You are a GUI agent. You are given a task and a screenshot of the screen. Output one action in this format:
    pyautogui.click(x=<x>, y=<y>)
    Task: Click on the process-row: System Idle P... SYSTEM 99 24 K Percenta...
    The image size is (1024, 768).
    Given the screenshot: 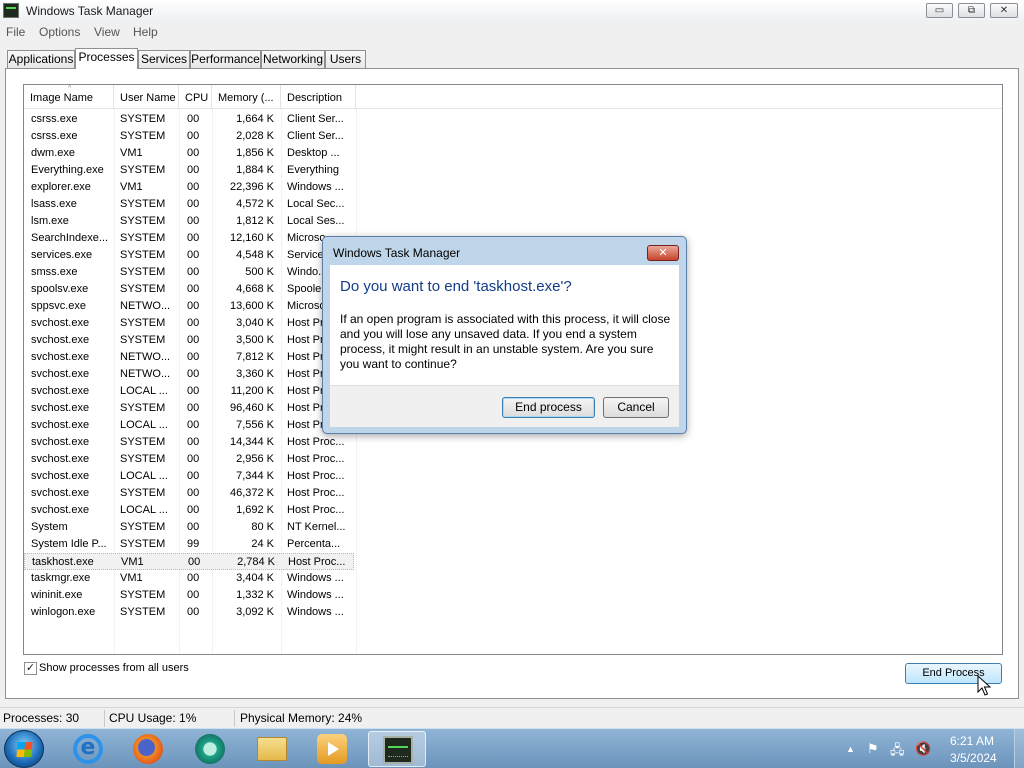 What is the action you would take?
    pyautogui.click(x=189, y=544)
    